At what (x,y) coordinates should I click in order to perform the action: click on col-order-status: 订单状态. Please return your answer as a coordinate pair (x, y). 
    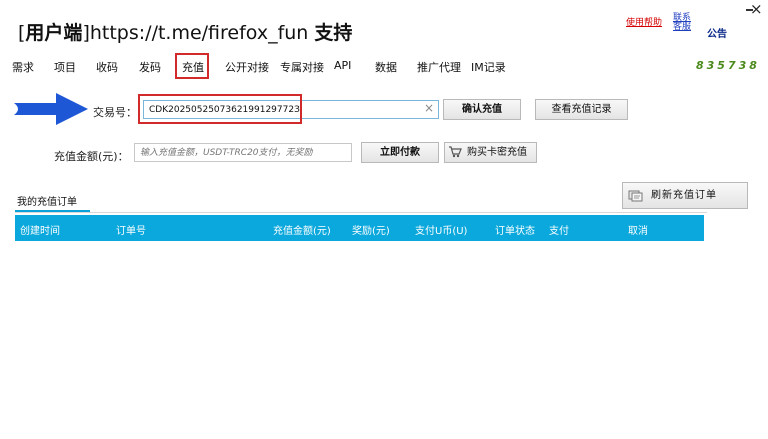
    Looking at the image, I should click on (515, 229).